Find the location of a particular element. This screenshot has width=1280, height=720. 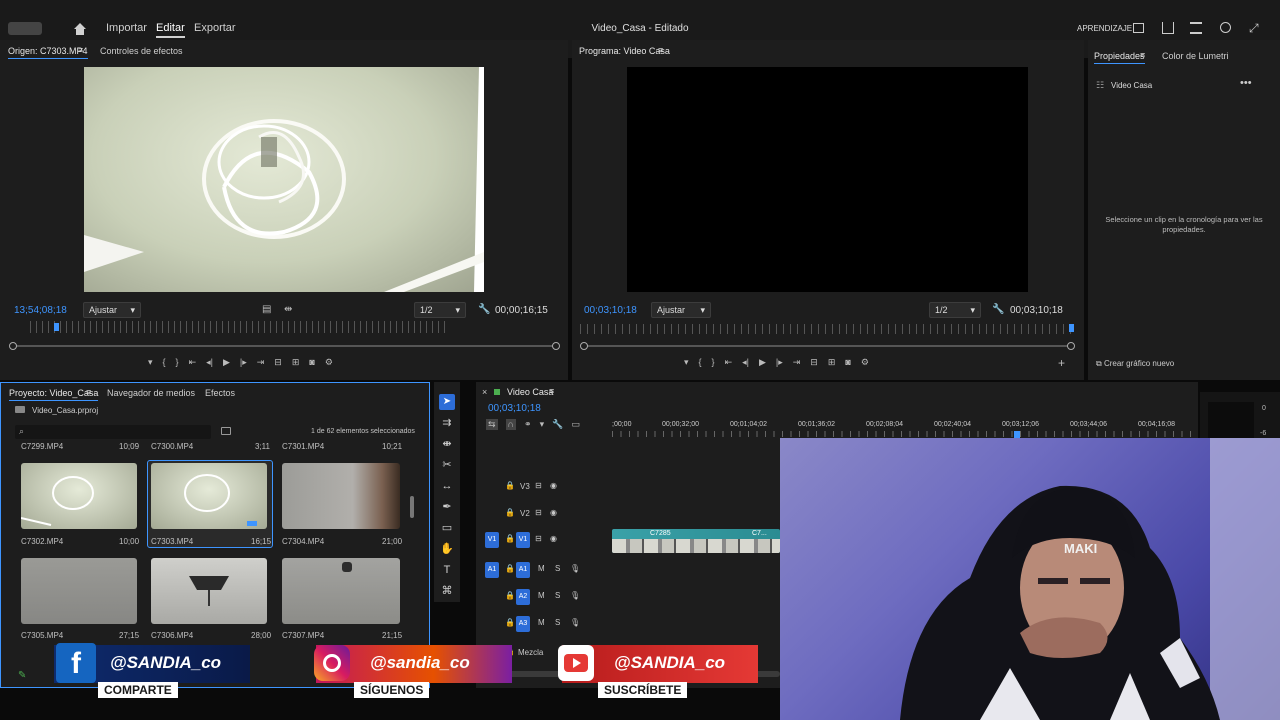

program-video-frame is located at coordinates (827, 179).